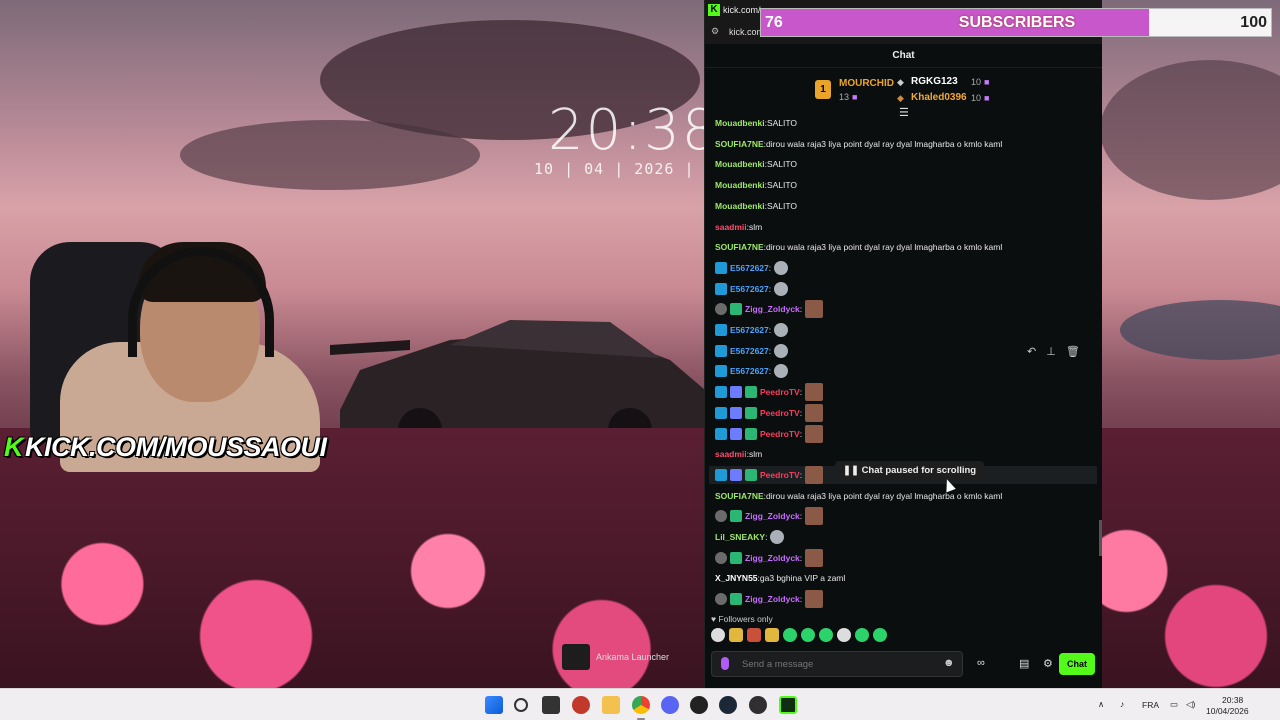 Image resolution: width=1280 pixels, height=720 pixels. I want to click on chat-paused-notice: ❚❚ Chat paused for scrolling, so click(910, 470).